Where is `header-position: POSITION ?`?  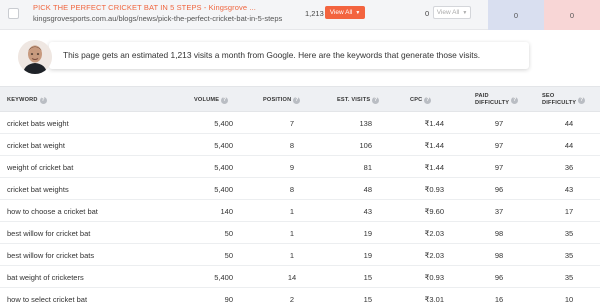 header-position: POSITION ? is located at coordinates (282, 100).